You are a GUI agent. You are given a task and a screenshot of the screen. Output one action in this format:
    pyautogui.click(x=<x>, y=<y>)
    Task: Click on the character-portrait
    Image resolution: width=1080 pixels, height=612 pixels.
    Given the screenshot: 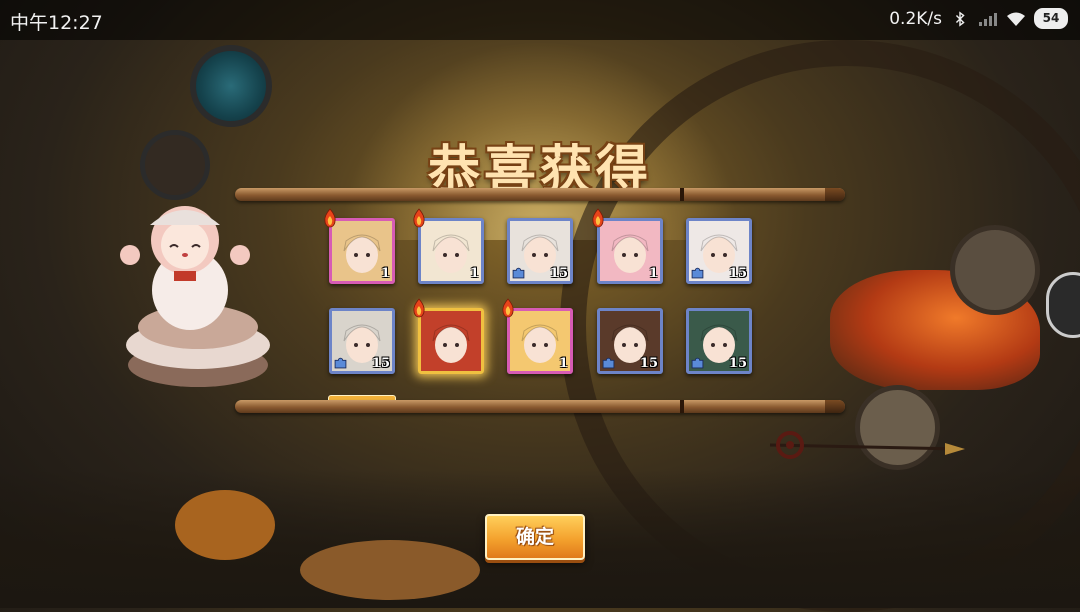 What is the action you would take?
    pyautogui.click(x=451, y=341)
    